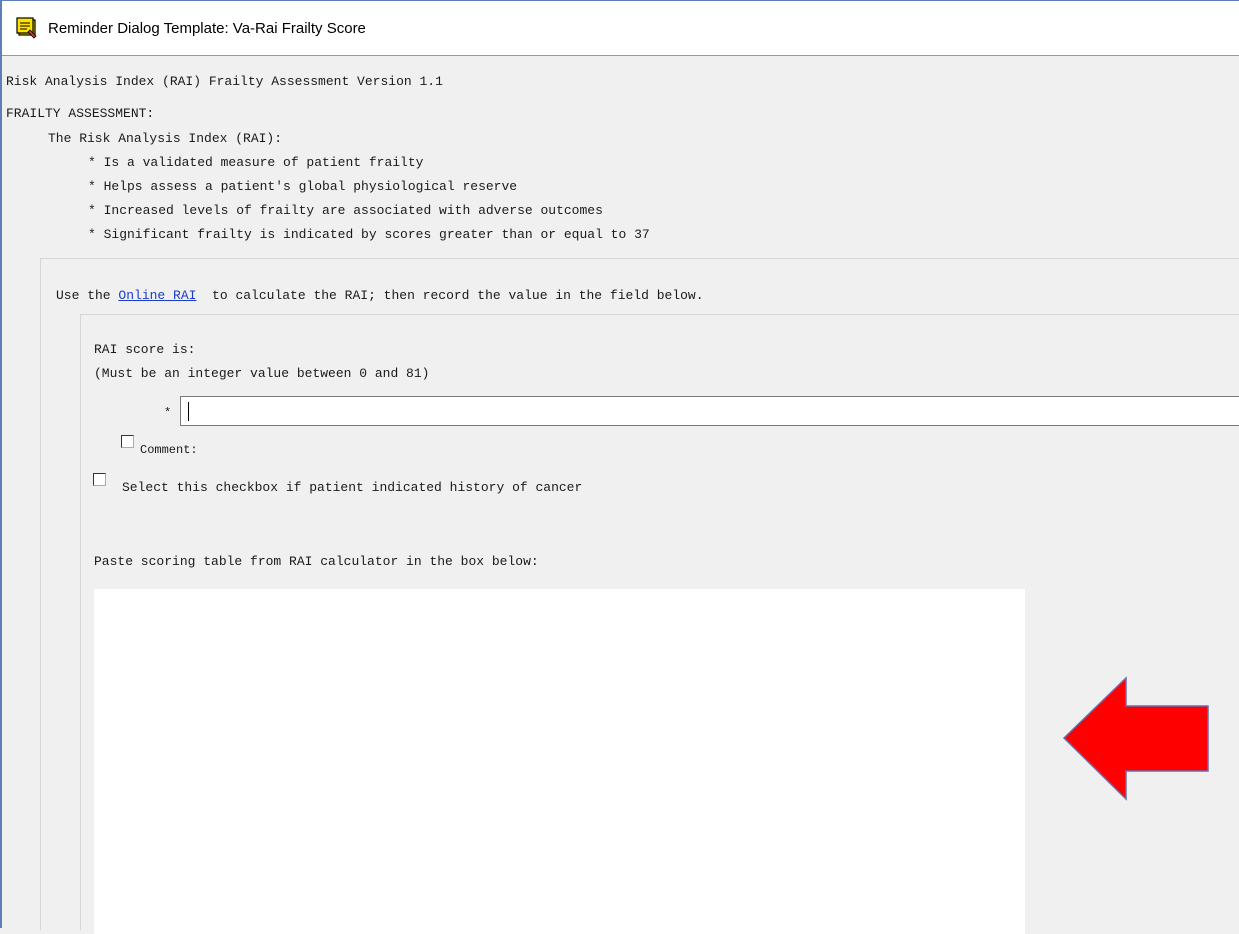 The width and height of the screenshot is (1239, 934). What do you see at coordinates (80, 113) in the screenshot?
I see `section-heading: FRAILTY ASSESSMENT:` at bounding box center [80, 113].